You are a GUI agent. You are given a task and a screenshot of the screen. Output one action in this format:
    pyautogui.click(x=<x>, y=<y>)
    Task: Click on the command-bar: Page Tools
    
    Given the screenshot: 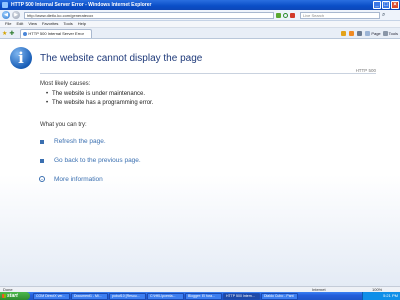 What is the action you would take?
    pyautogui.click(x=369, y=33)
    